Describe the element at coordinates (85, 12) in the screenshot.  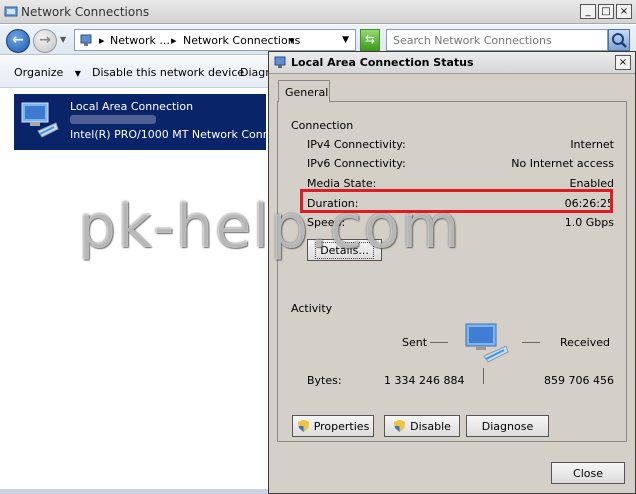
I see `window-title: Network Connections` at that location.